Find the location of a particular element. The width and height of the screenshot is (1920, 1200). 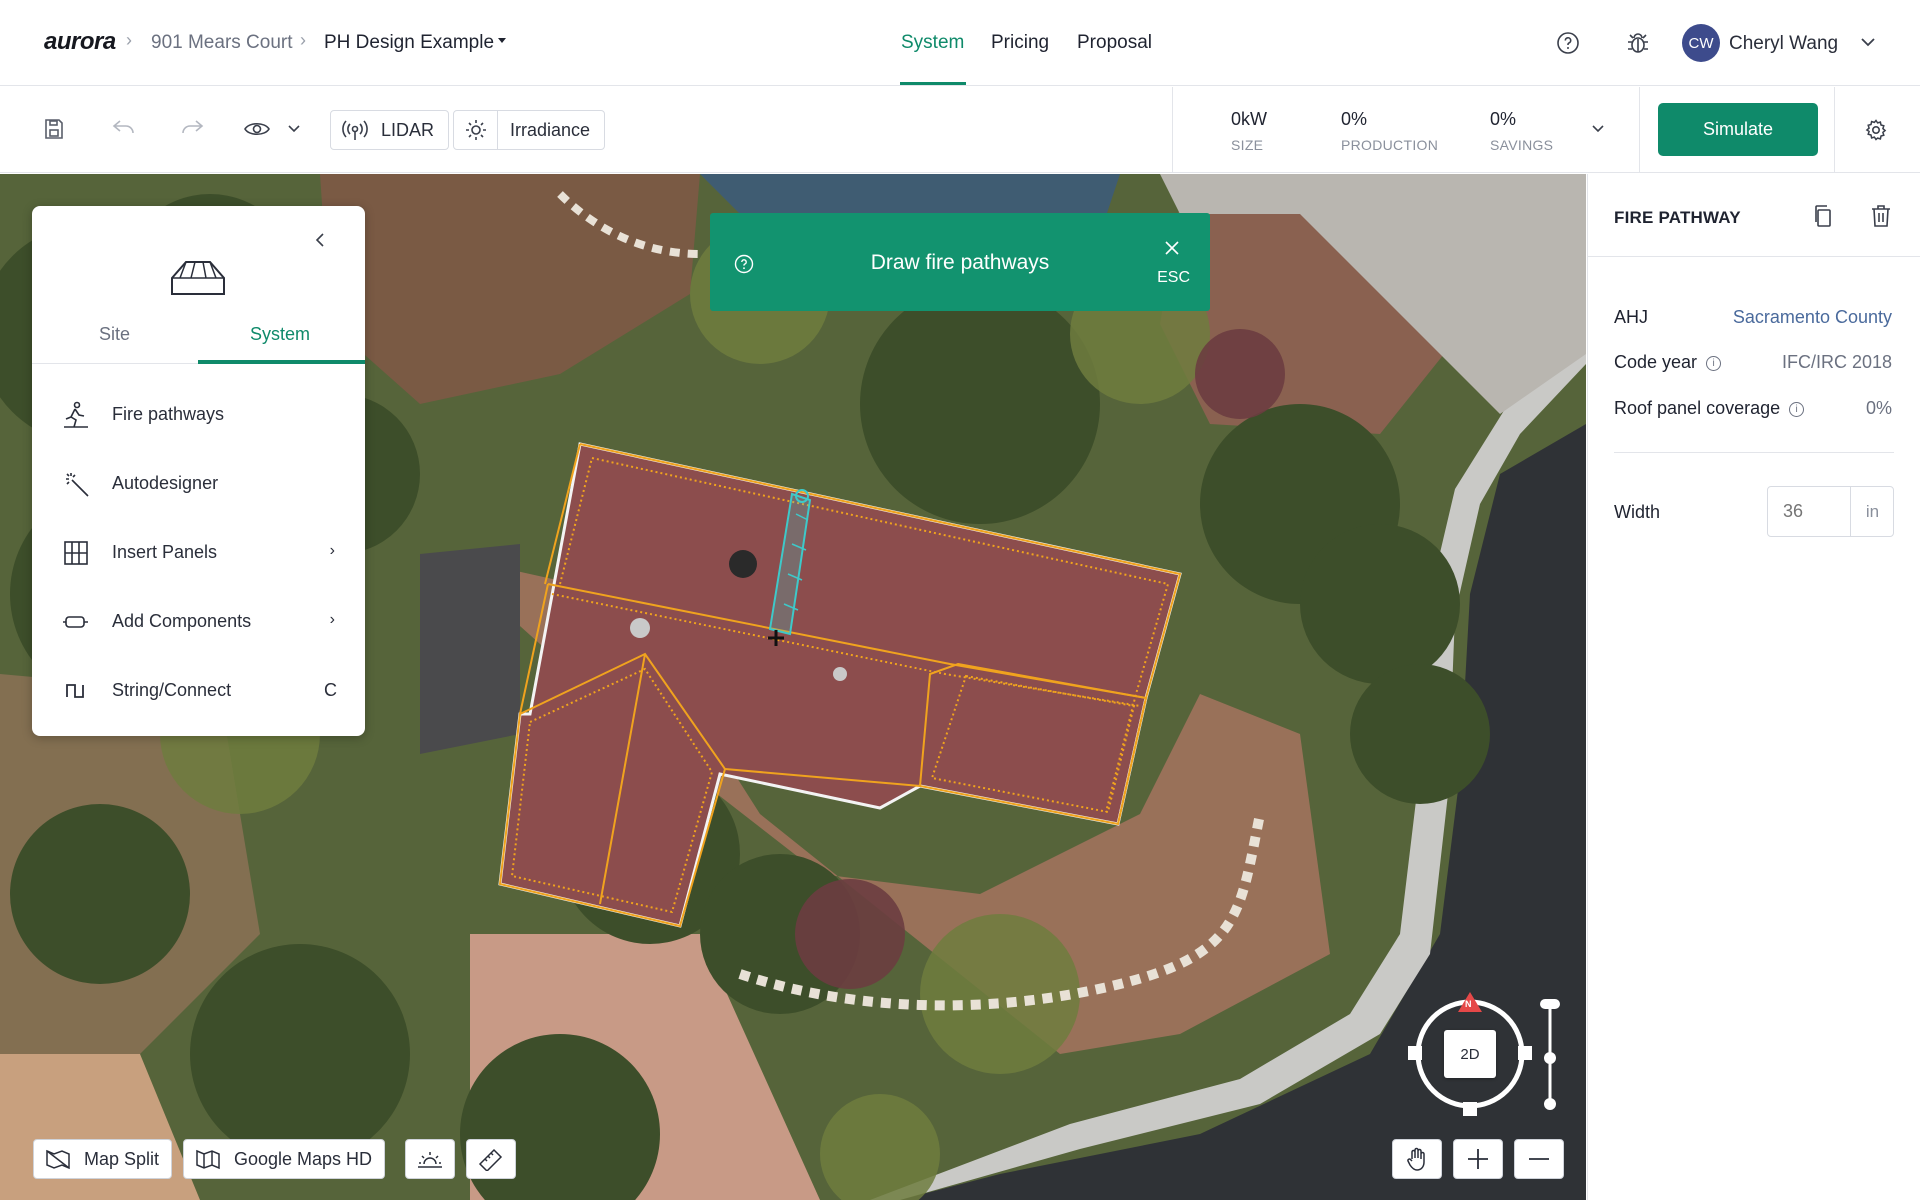

save-icon is located at coordinates (54, 129).